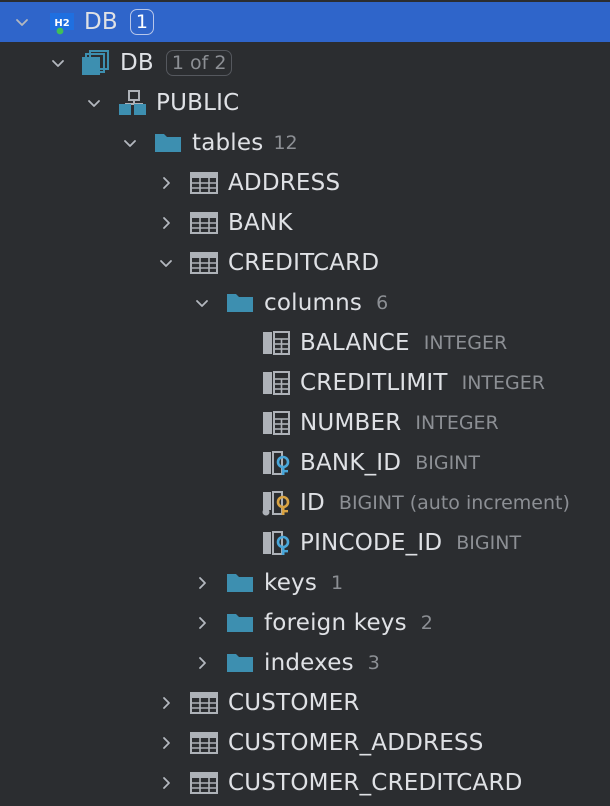 The width and height of the screenshot is (610, 806). I want to click on h2-database-icon: H2, so click(63, 22).